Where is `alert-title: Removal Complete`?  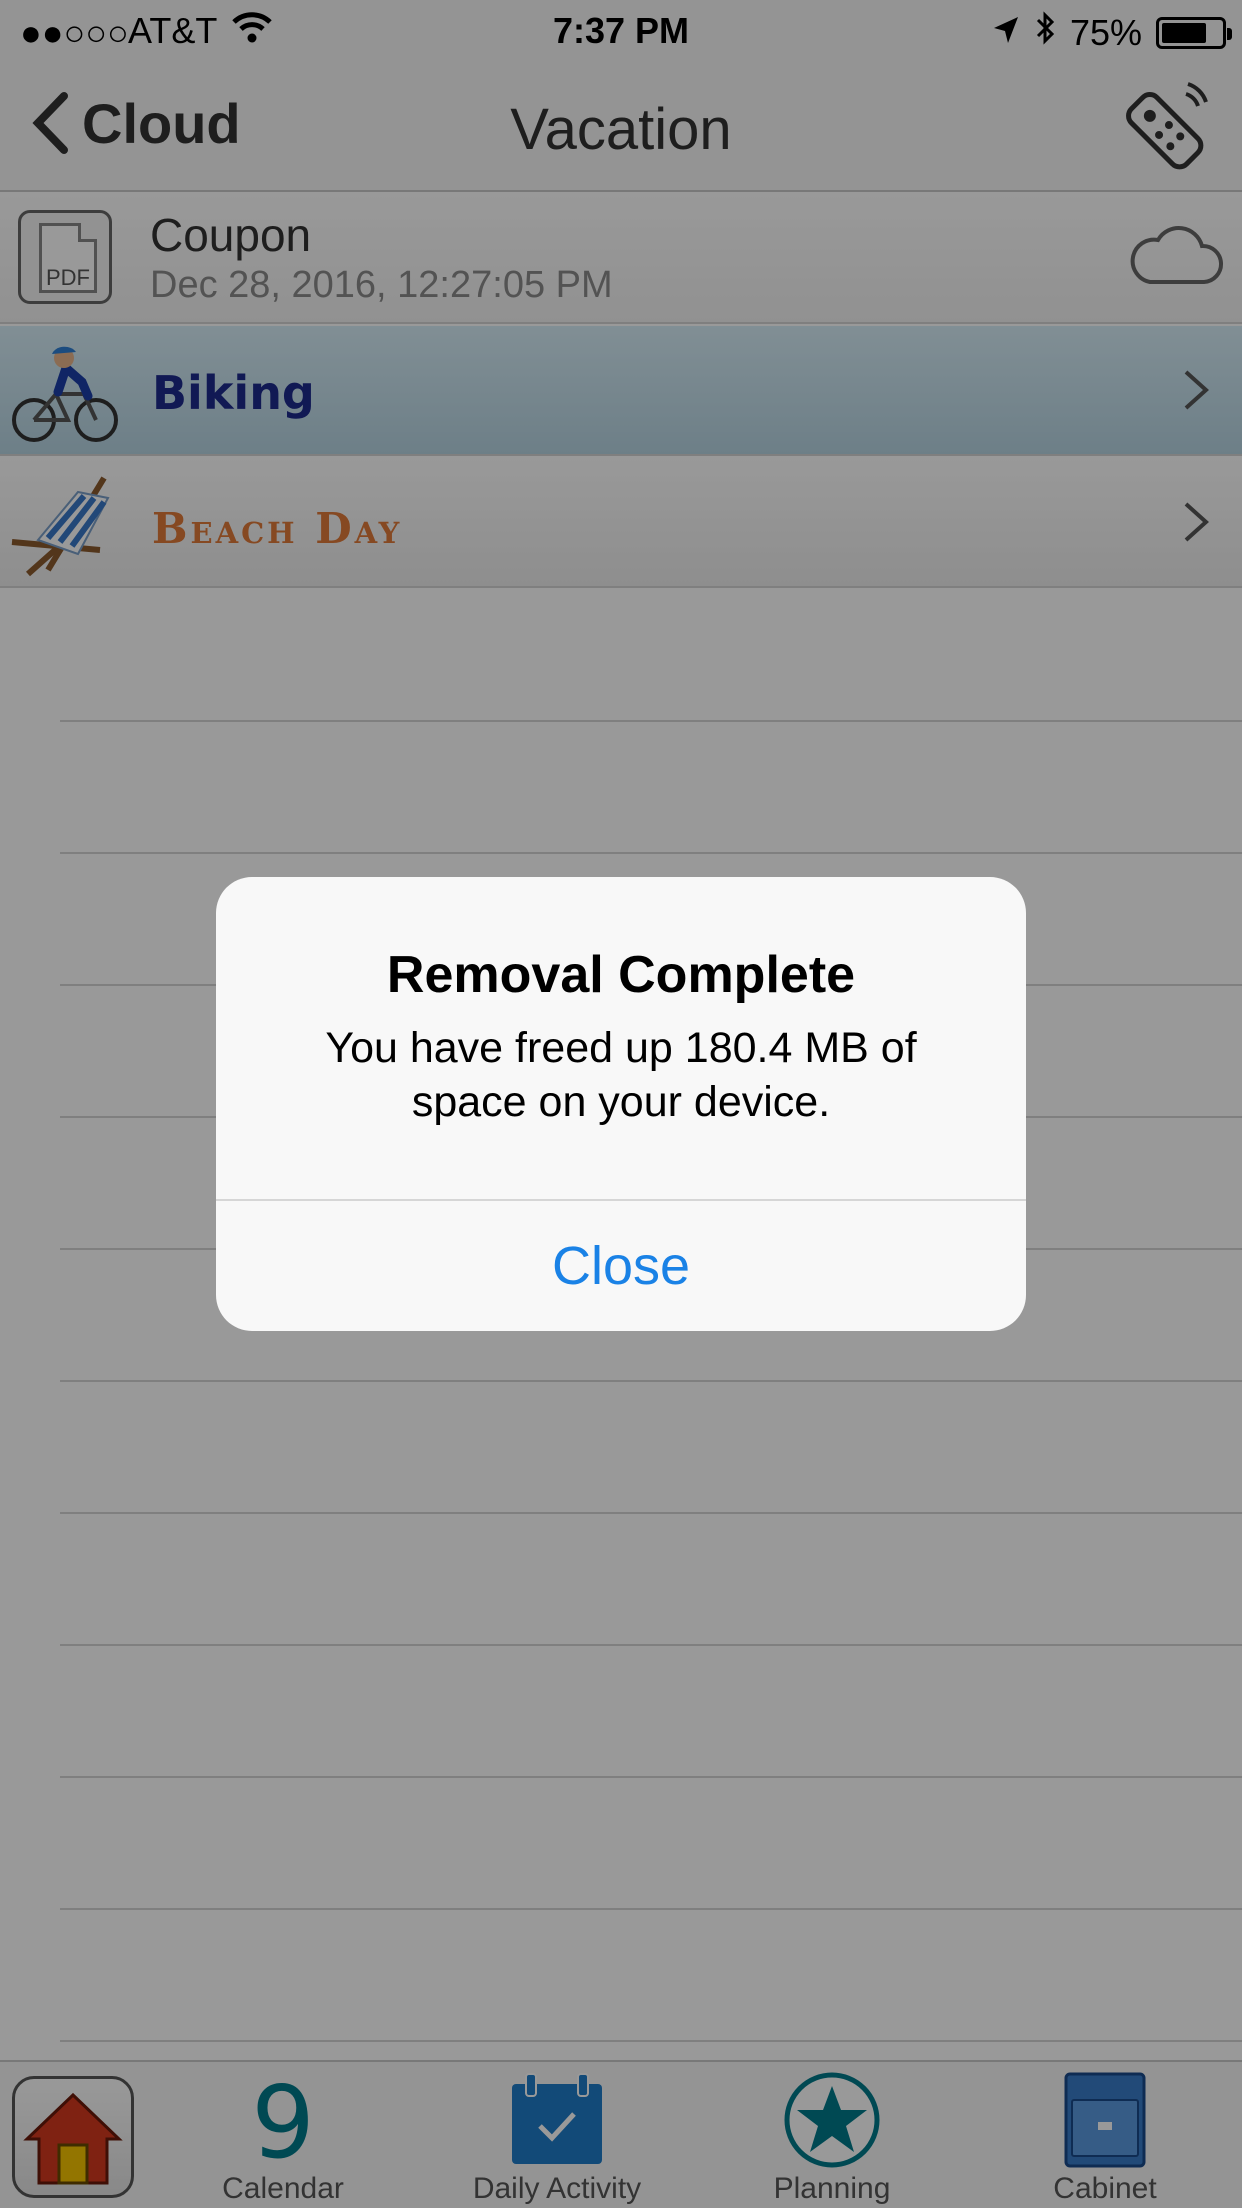 alert-title: Removal Complete is located at coordinates (621, 975).